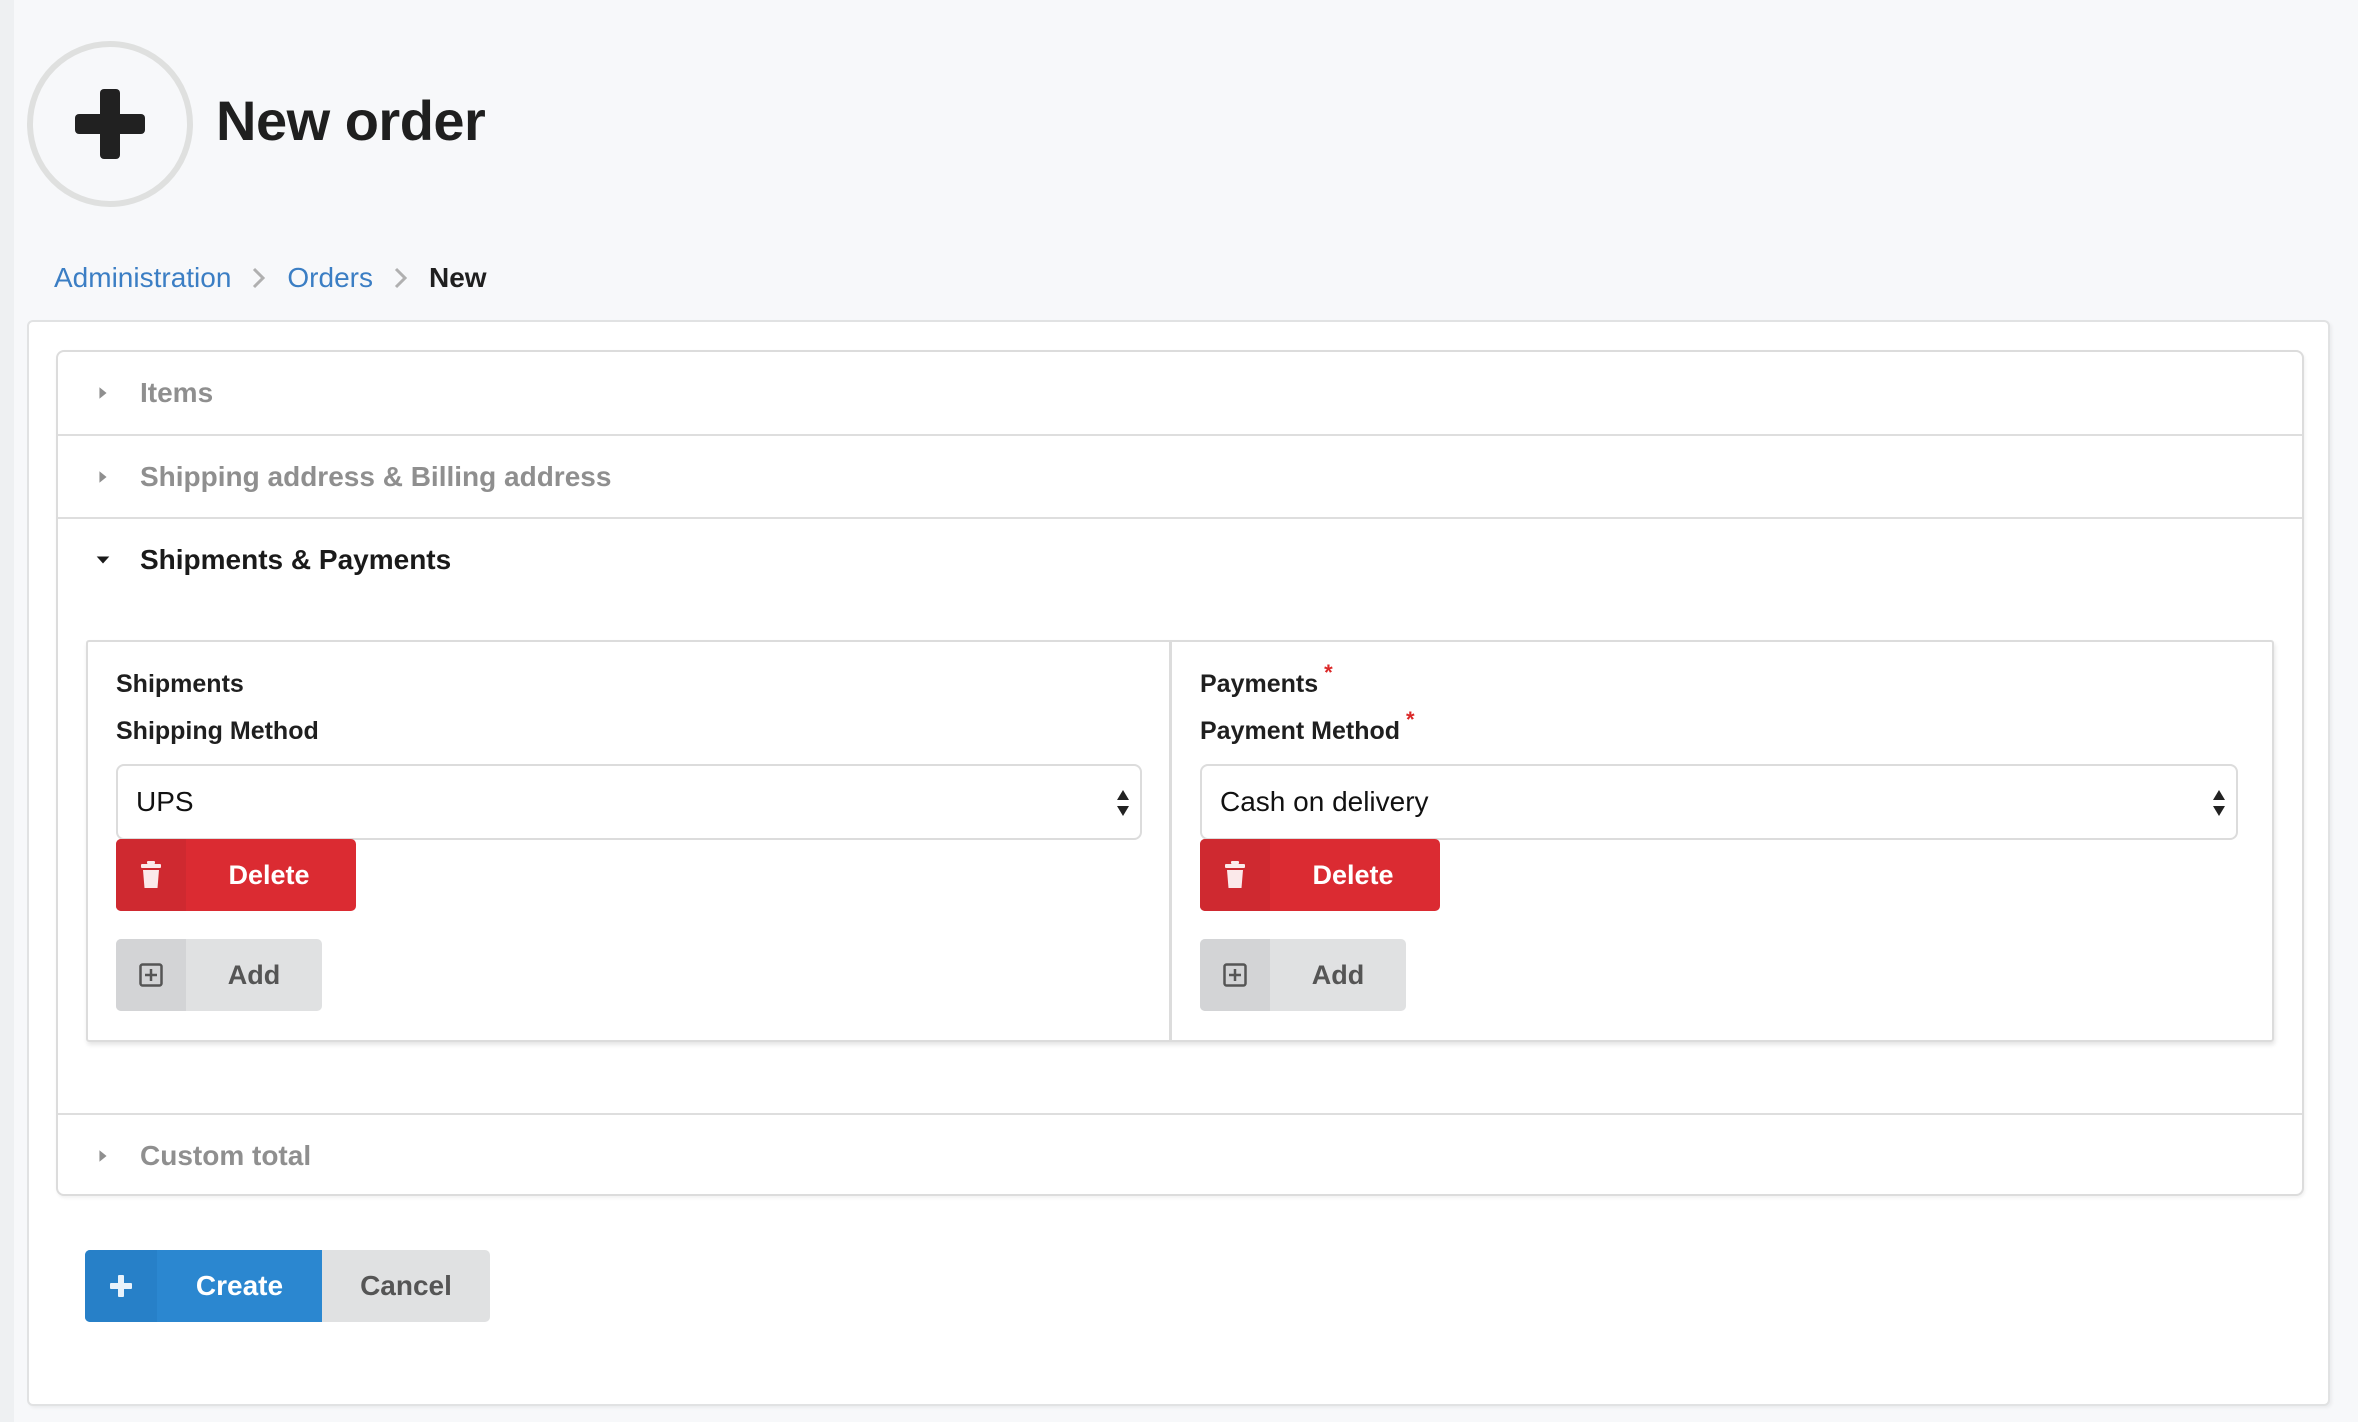 The height and width of the screenshot is (1422, 2358). What do you see at coordinates (103, 560) in the screenshot?
I see `caret-down-icon` at bounding box center [103, 560].